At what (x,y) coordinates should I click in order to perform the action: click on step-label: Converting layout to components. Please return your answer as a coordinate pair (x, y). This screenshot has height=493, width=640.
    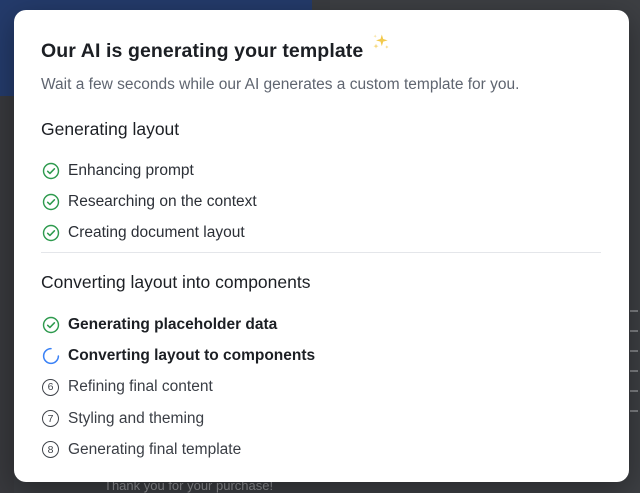
    Looking at the image, I should click on (192, 355).